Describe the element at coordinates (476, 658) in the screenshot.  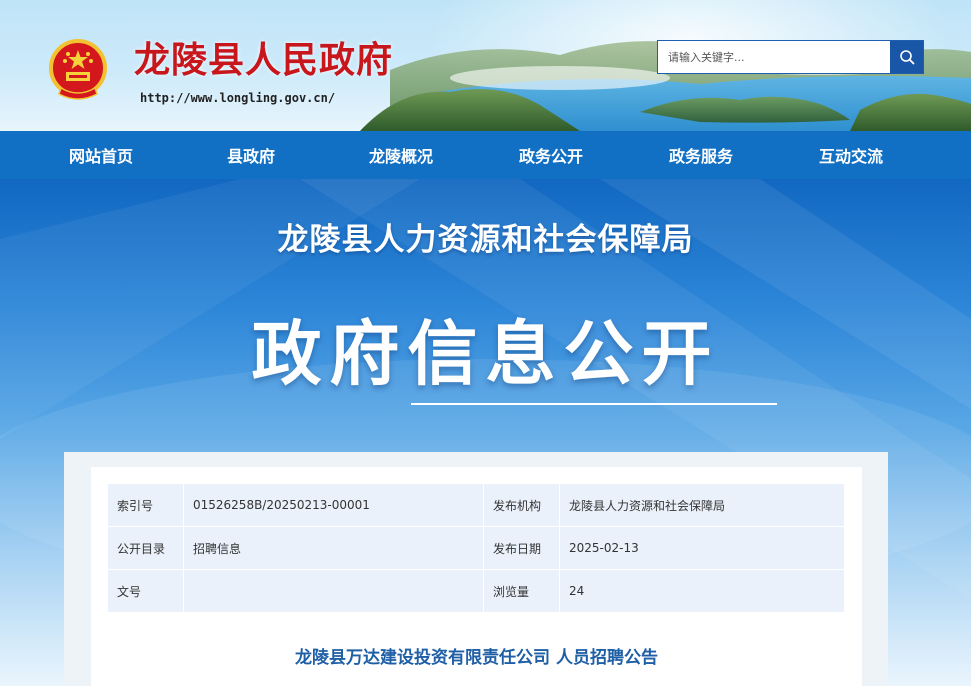
I see `article-title: 龙陵县万达建设投资有限责任公司 人员招聘公告` at that location.